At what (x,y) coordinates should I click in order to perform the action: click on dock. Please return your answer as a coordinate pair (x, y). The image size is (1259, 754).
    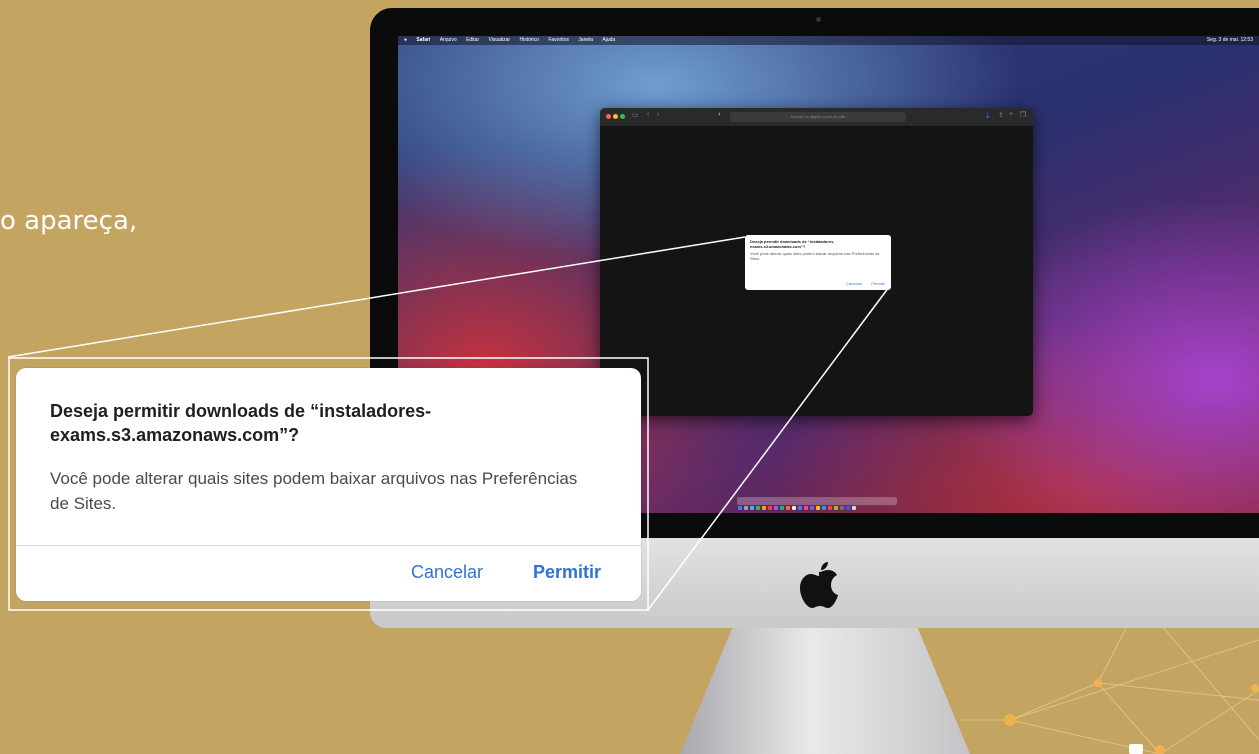
    Looking at the image, I should click on (817, 503).